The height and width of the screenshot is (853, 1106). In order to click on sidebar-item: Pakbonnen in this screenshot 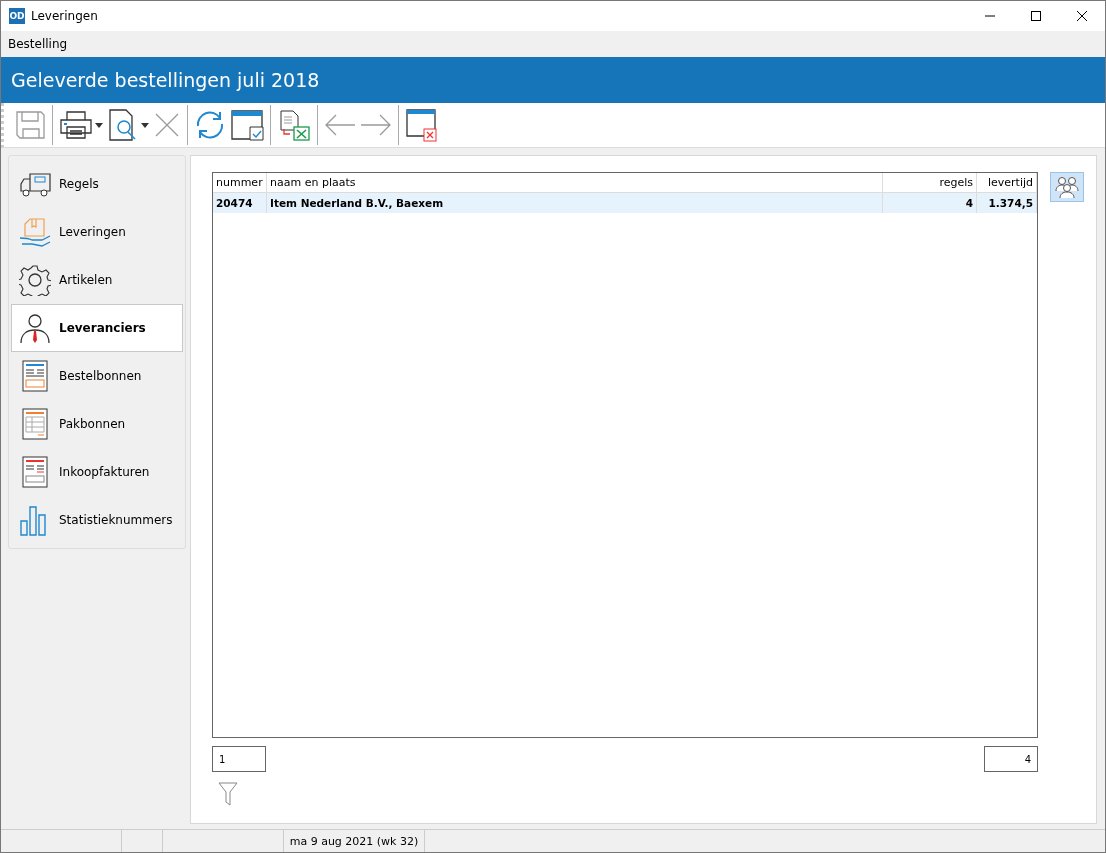, I will do `click(97, 424)`.